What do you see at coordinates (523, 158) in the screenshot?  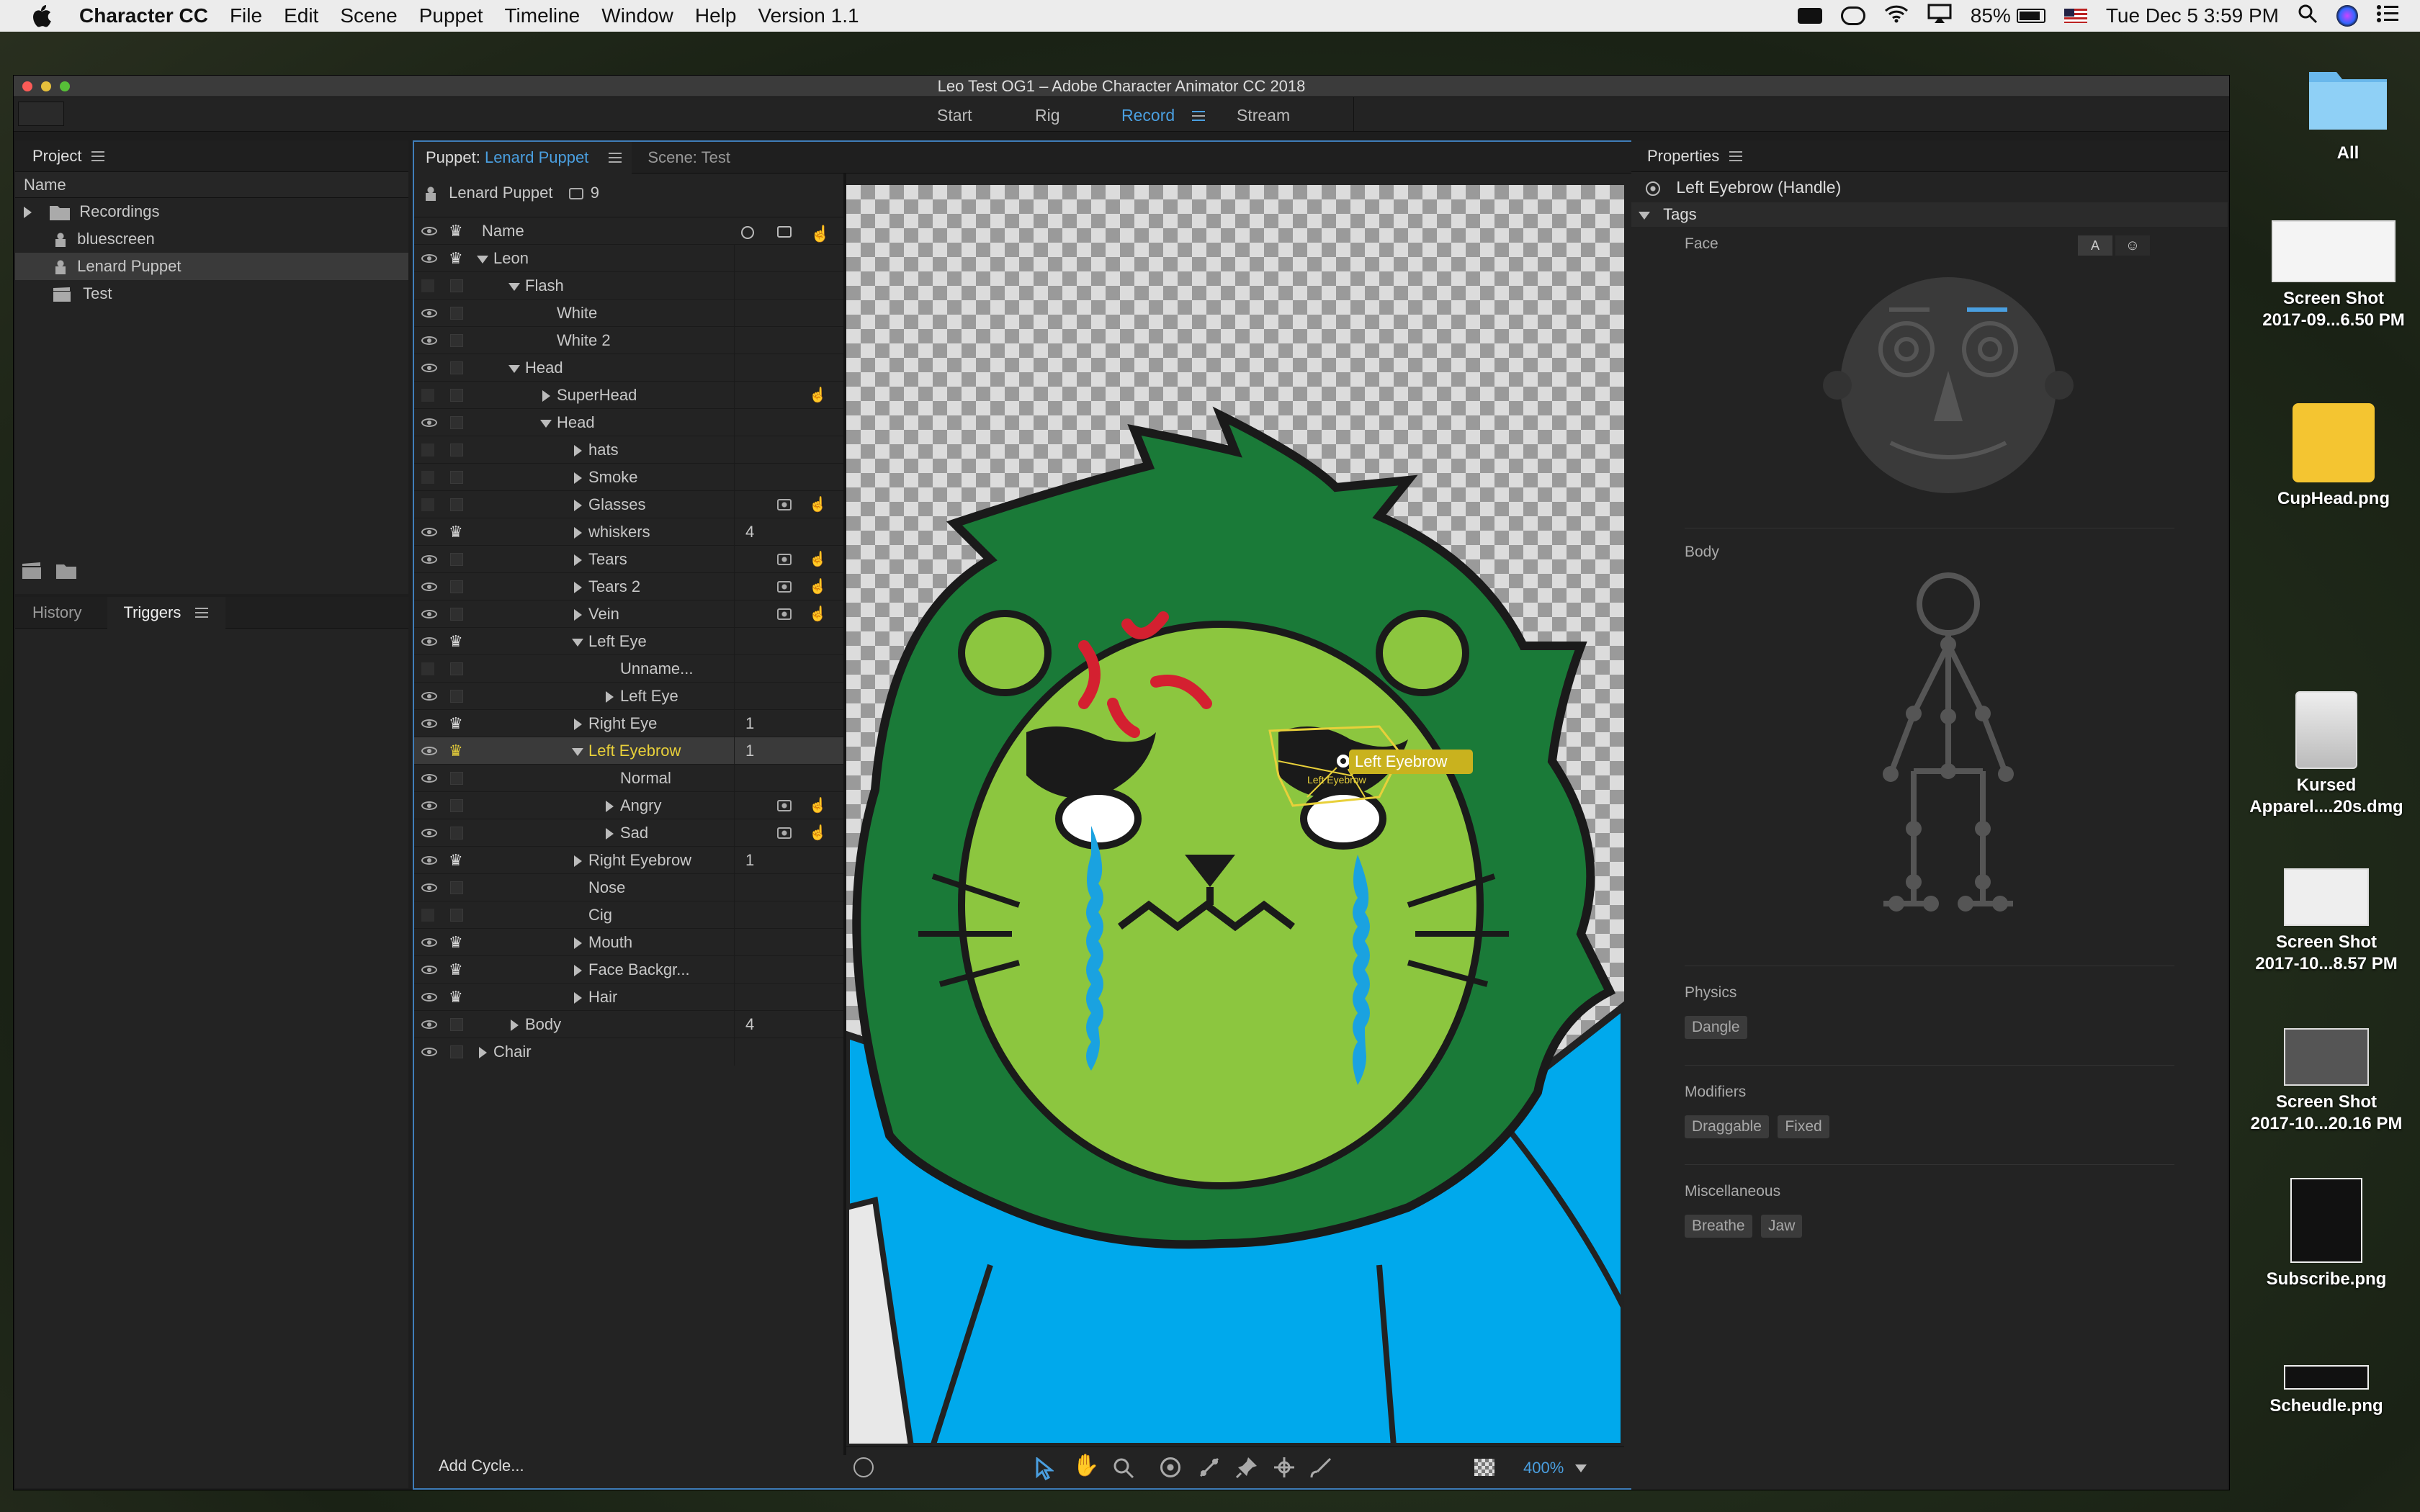 I see `tab-puppet: Puppet: Lenard Puppet` at bounding box center [523, 158].